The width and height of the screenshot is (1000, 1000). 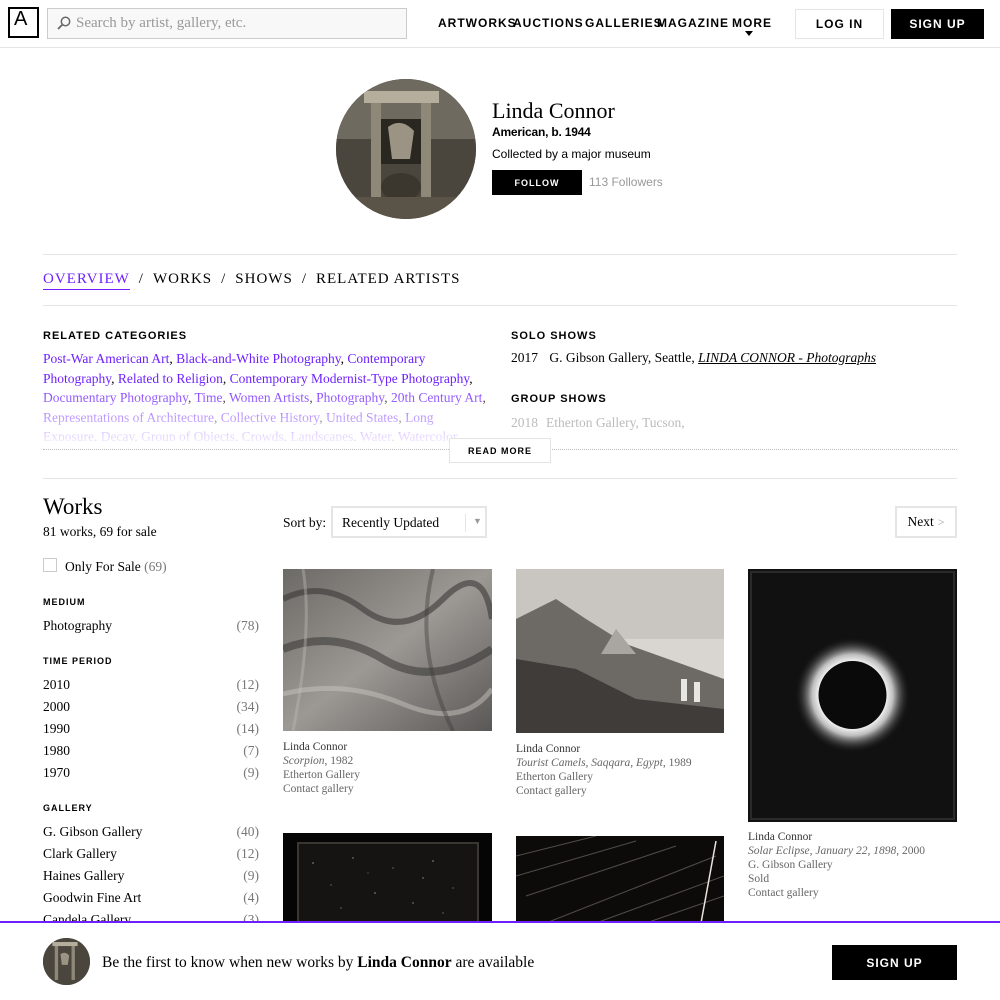 I want to click on sort-select: Recently Updated ▼, so click(x=409, y=522).